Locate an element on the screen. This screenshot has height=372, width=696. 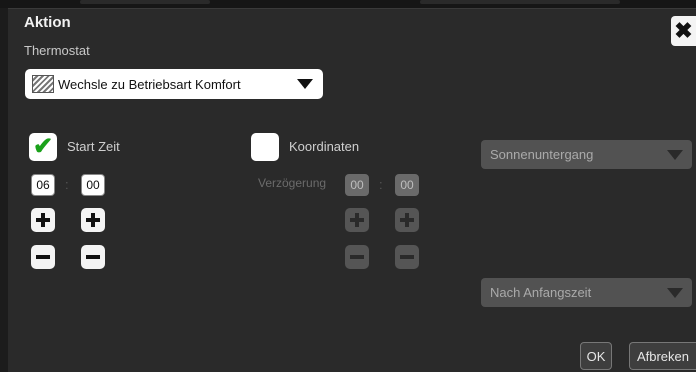
after-start-select: Nach Anfangszeit is located at coordinates (586, 292).